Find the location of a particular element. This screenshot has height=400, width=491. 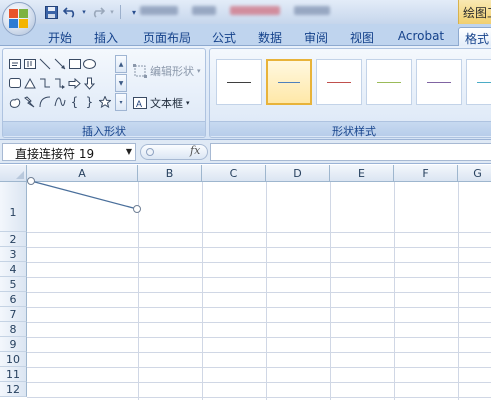

shapes-gallery-scroll: ▲ ▼ ▾ is located at coordinates (121, 83).